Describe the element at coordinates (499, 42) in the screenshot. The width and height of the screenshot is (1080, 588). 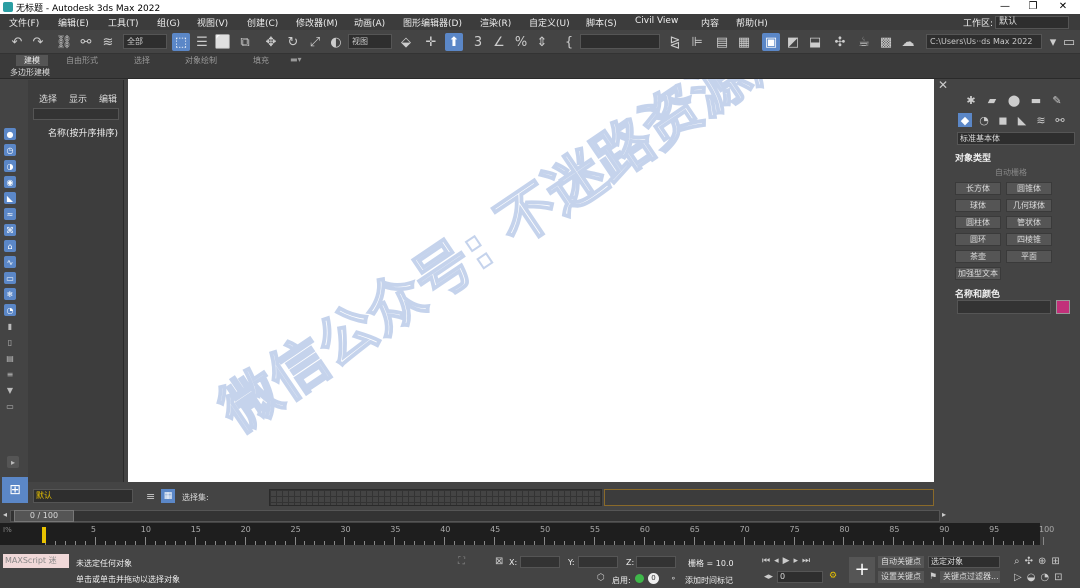
I see `angle-snap-icon: ∠` at that location.